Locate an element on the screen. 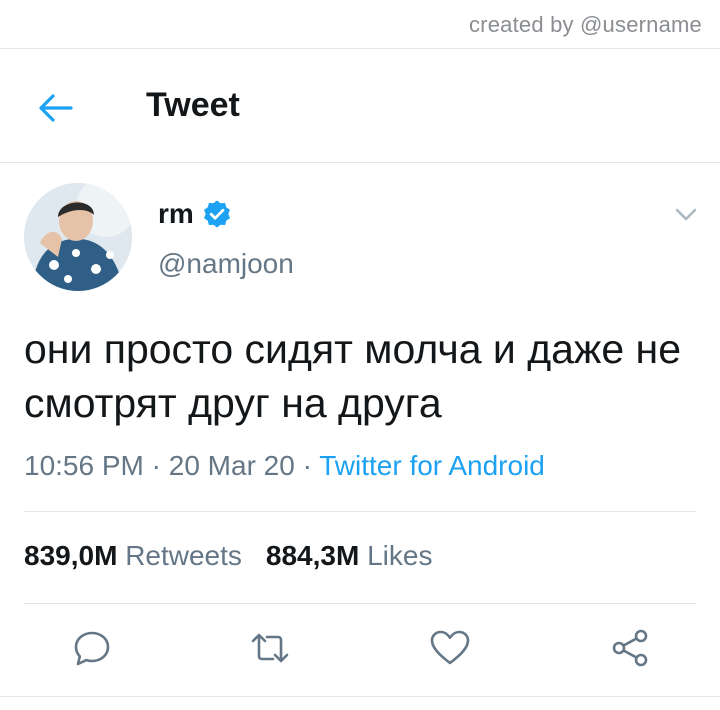 This screenshot has width=720, height=710. share-button is located at coordinates (630, 648).